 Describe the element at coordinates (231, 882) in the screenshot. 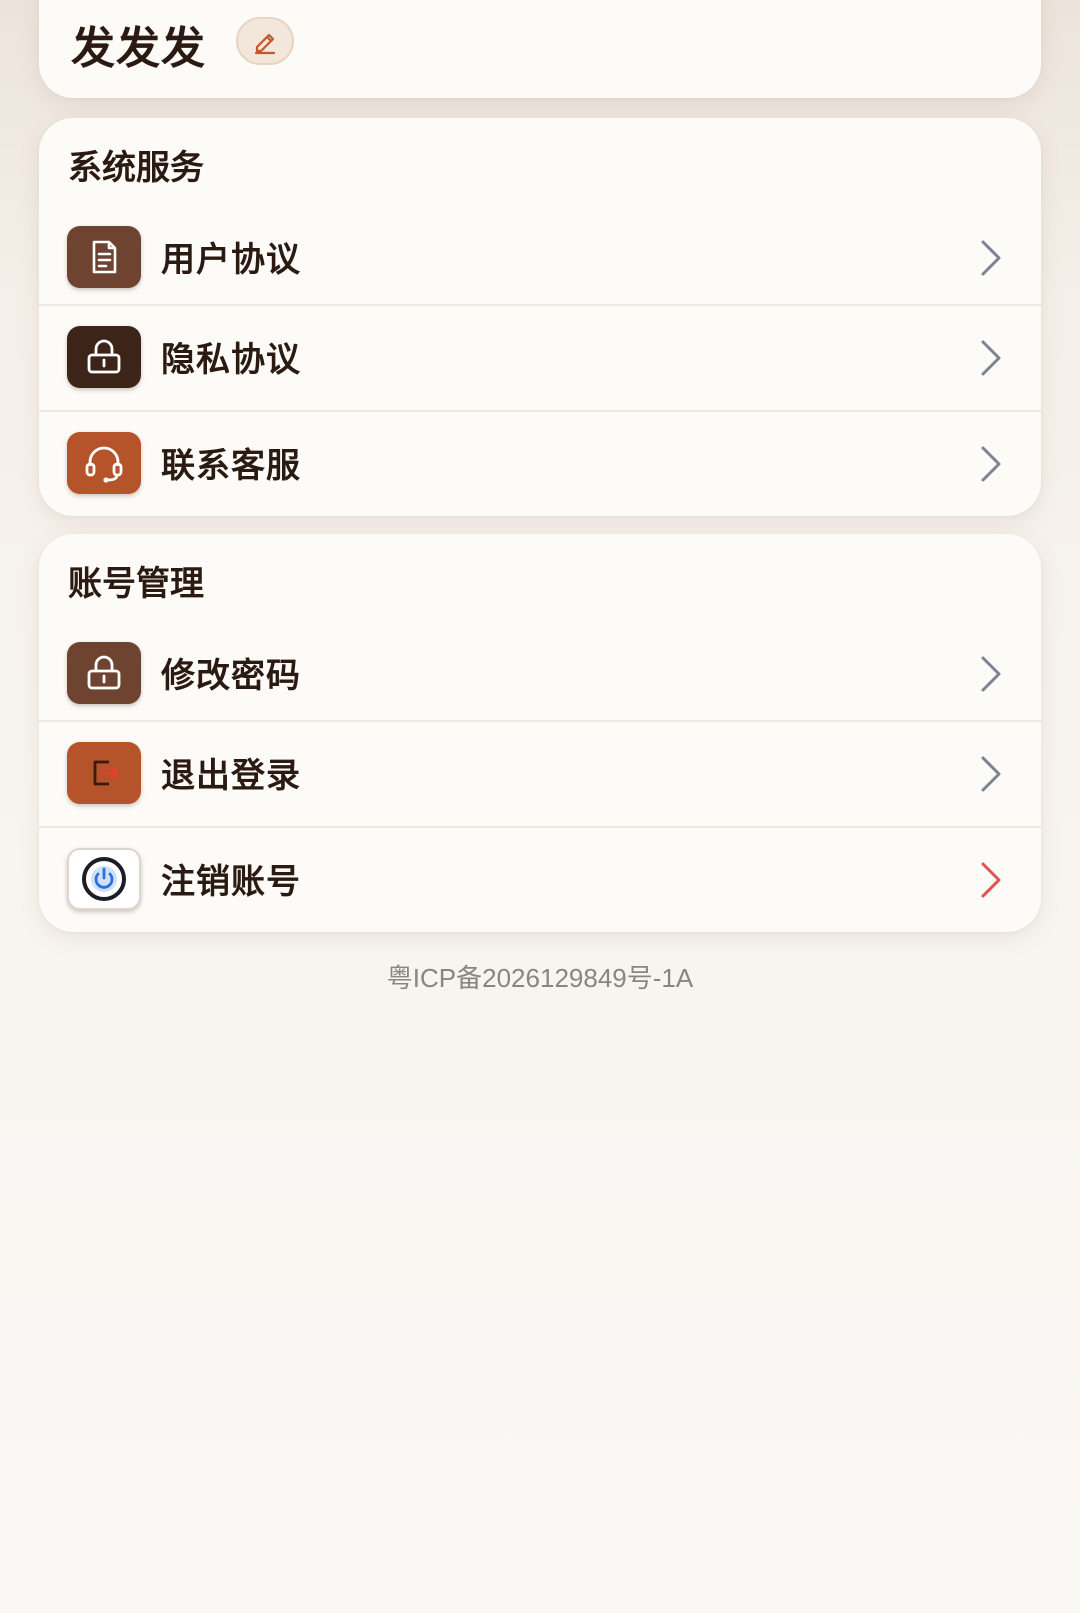

I see `menu-item-label: 注销账号` at that location.